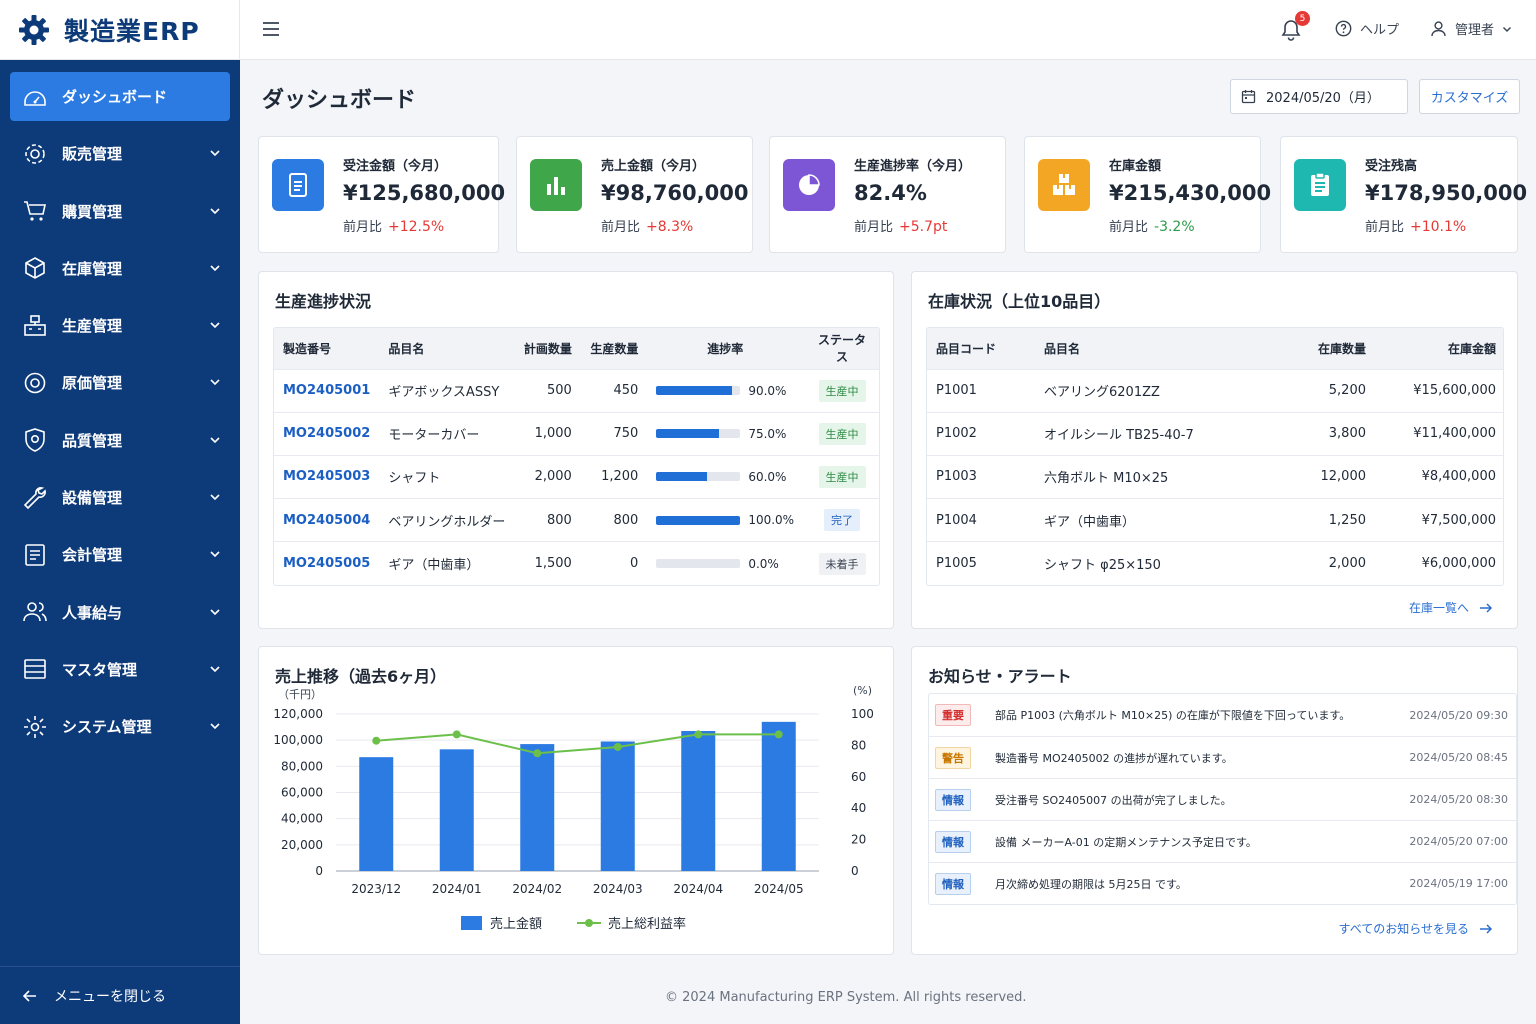 The height and width of the screenshot is (1024, 1536). I want to click on kpi-card: 売上金額（今月） ¥98,760,000 前月比 +8.3%, so click(634, 194).